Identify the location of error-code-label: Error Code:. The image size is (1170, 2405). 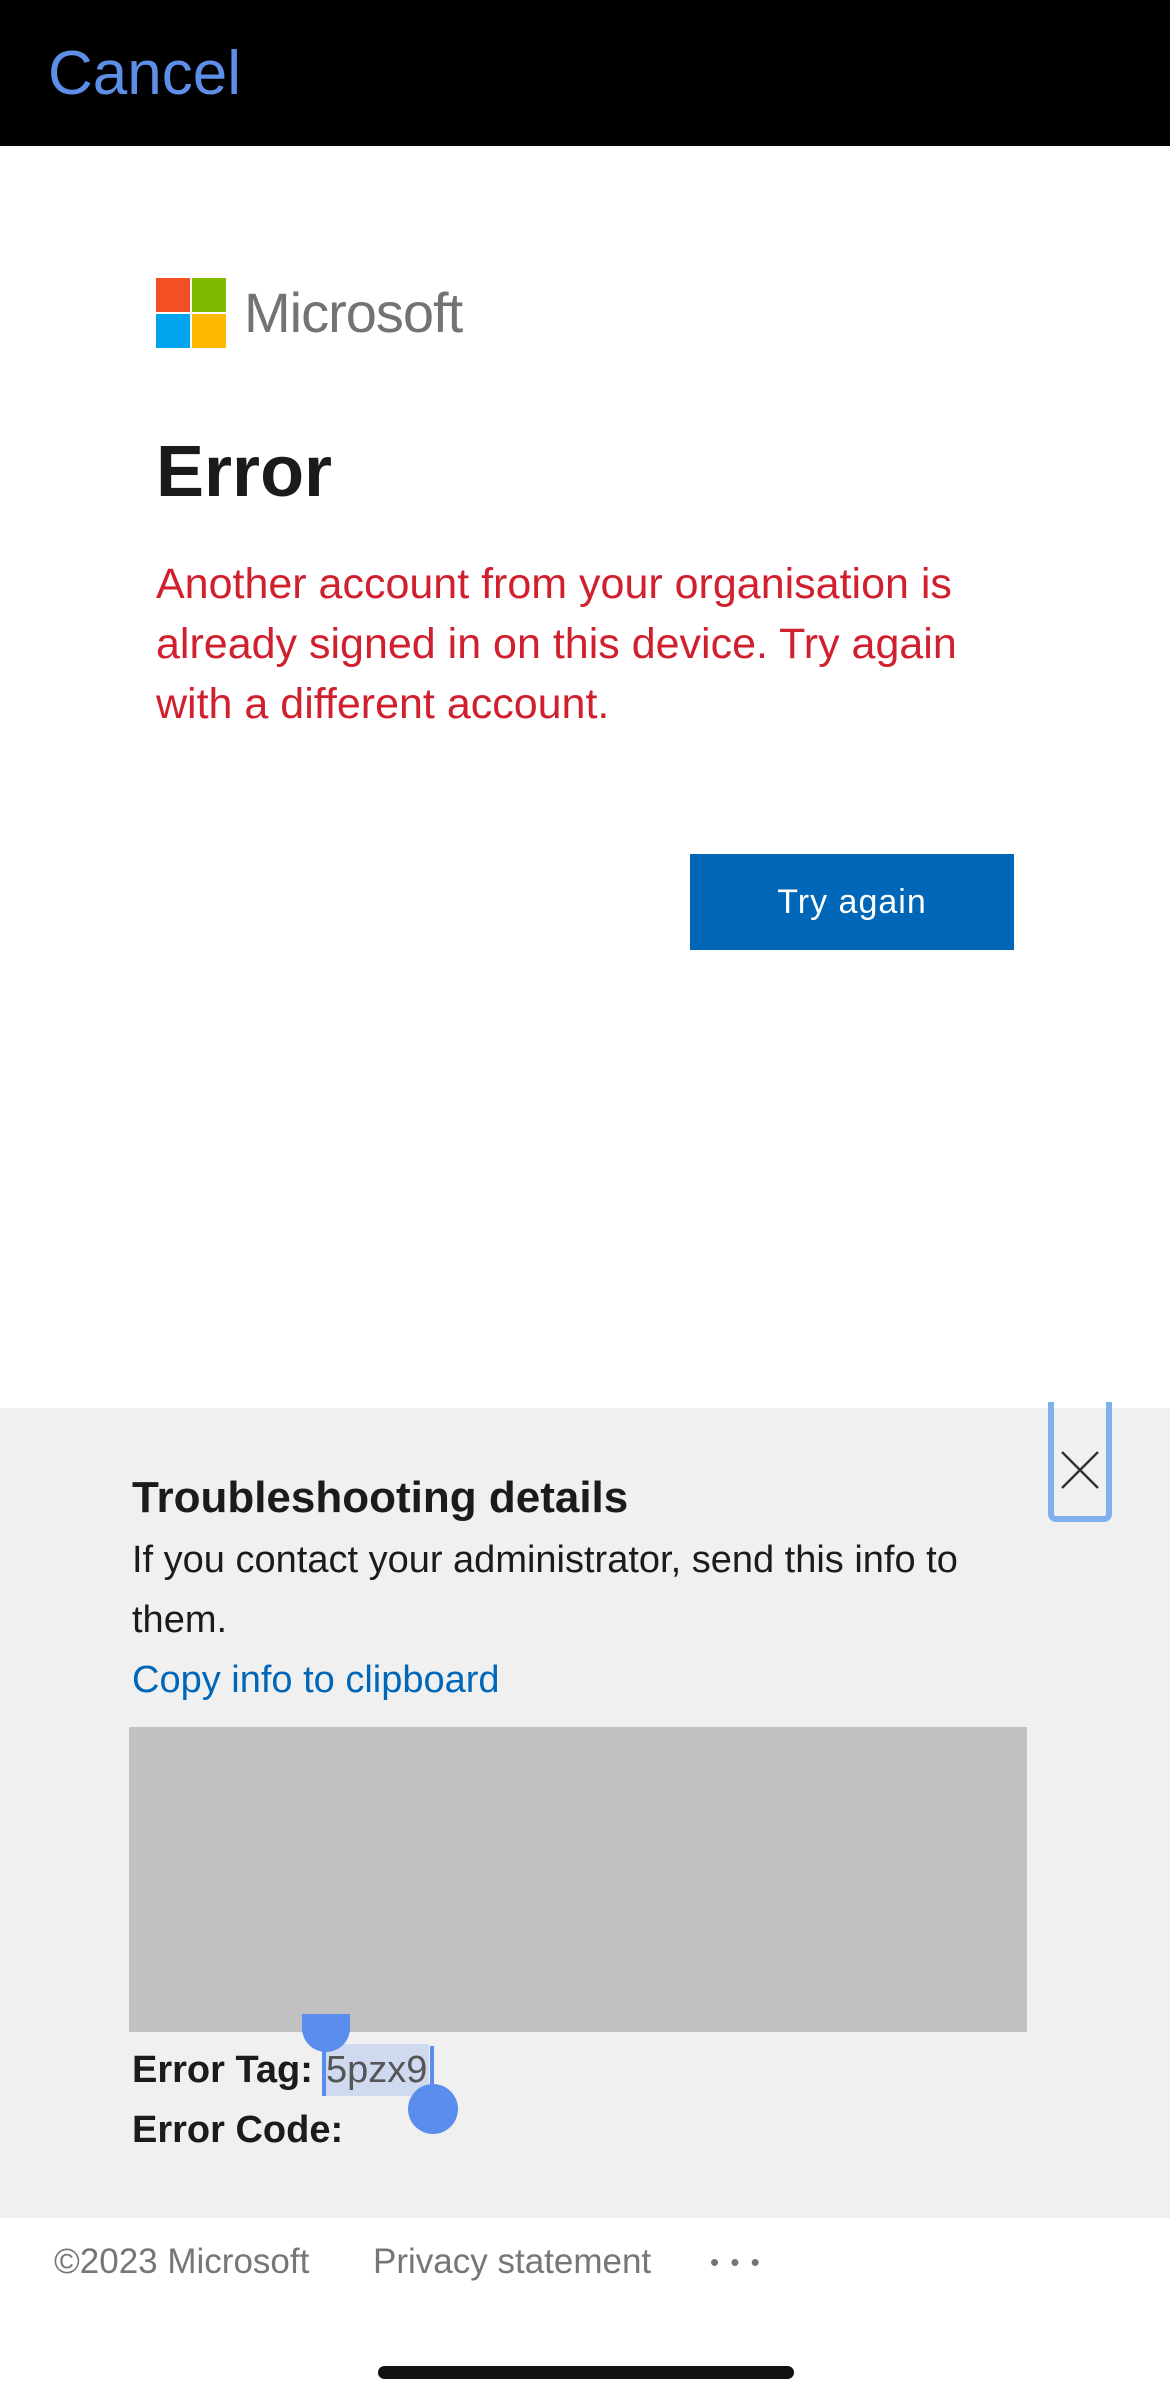
(238, 2130).